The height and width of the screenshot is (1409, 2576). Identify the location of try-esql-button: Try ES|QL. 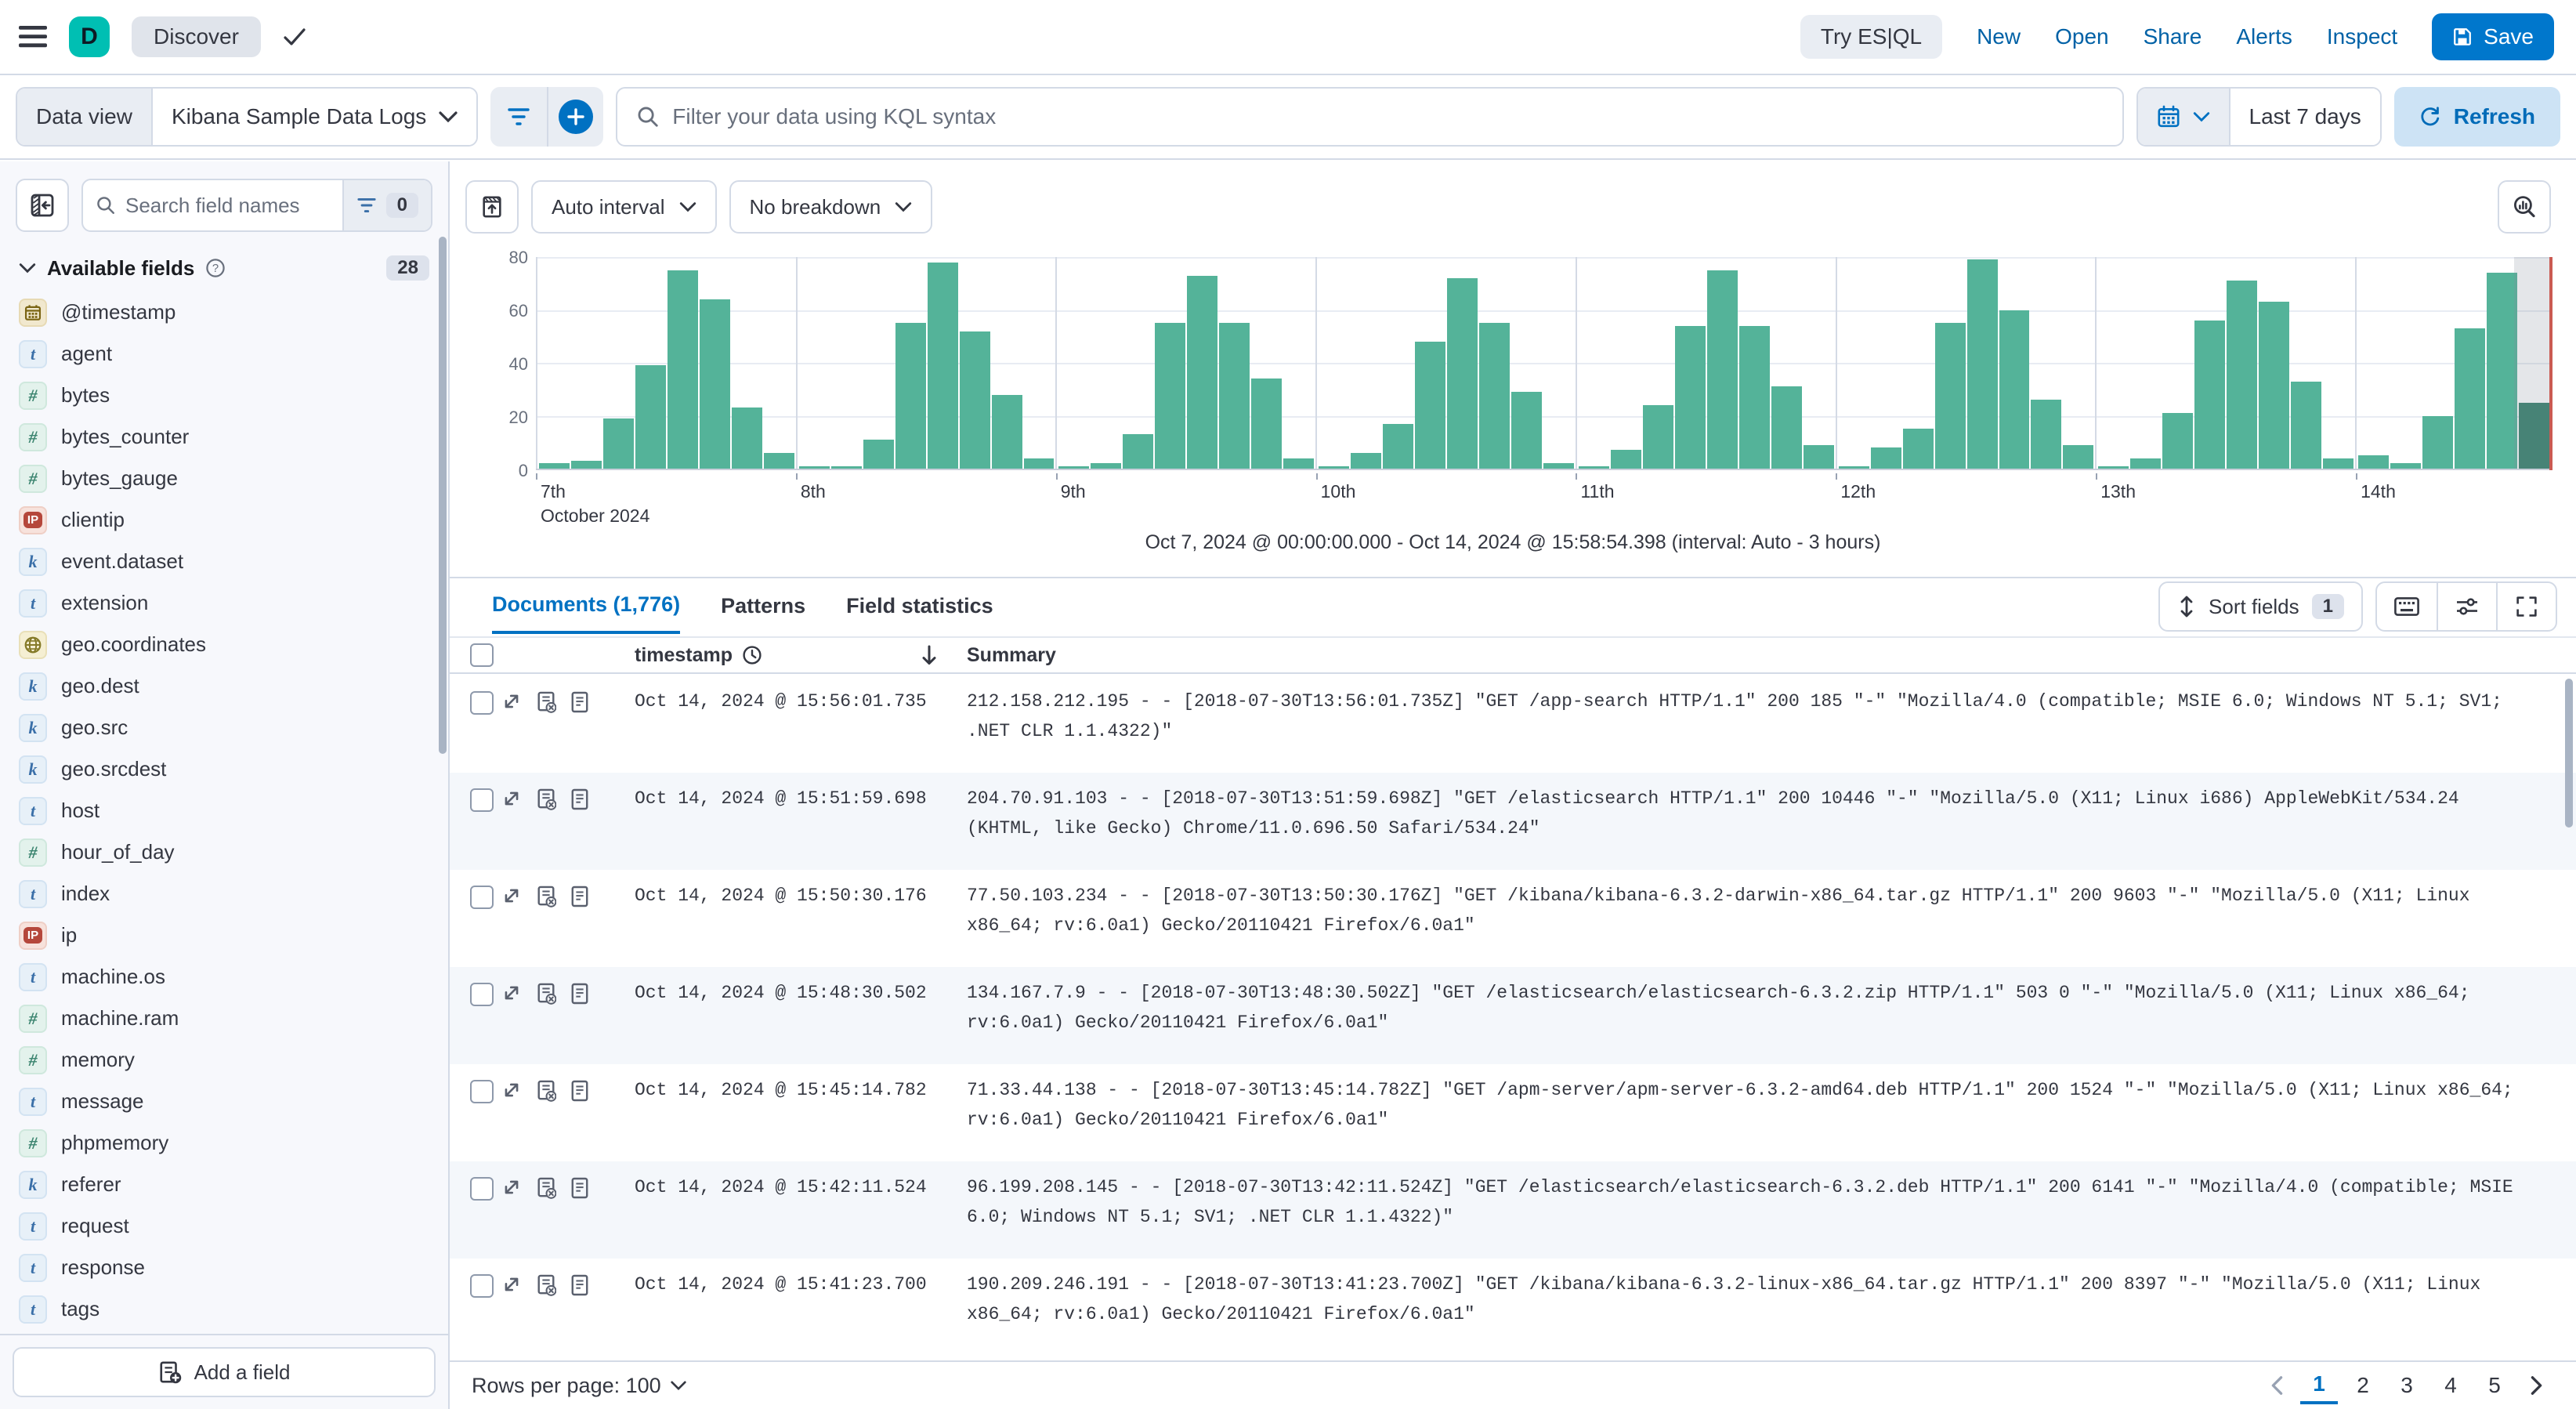
(1871, 37).